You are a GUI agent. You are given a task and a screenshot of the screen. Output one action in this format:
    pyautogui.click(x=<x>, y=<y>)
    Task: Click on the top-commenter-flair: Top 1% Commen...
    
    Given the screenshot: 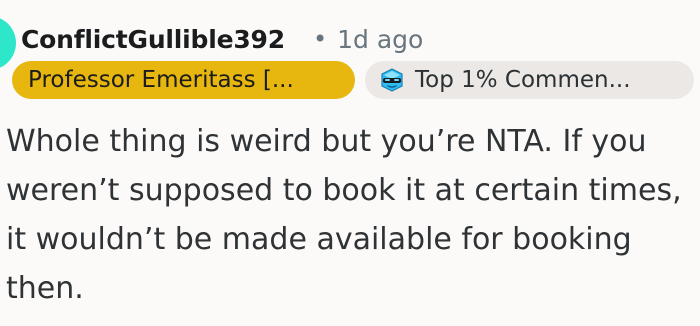 What is the action you would take?
    pyautogui.click(x=529, y=80)
    